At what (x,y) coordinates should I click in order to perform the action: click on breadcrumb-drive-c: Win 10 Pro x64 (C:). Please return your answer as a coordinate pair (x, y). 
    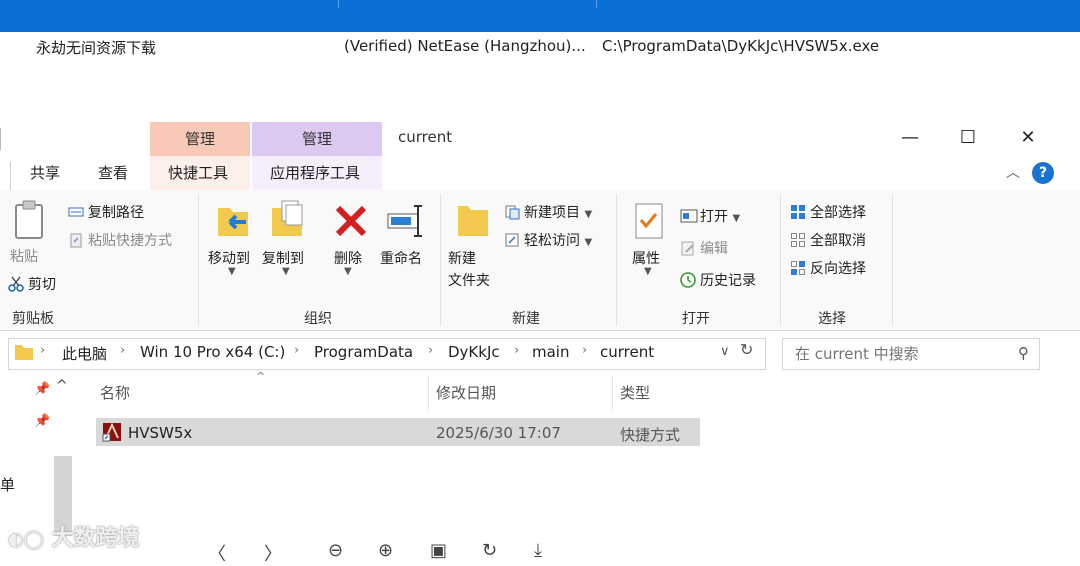
    Looking at the image, I should click on (212, 352).